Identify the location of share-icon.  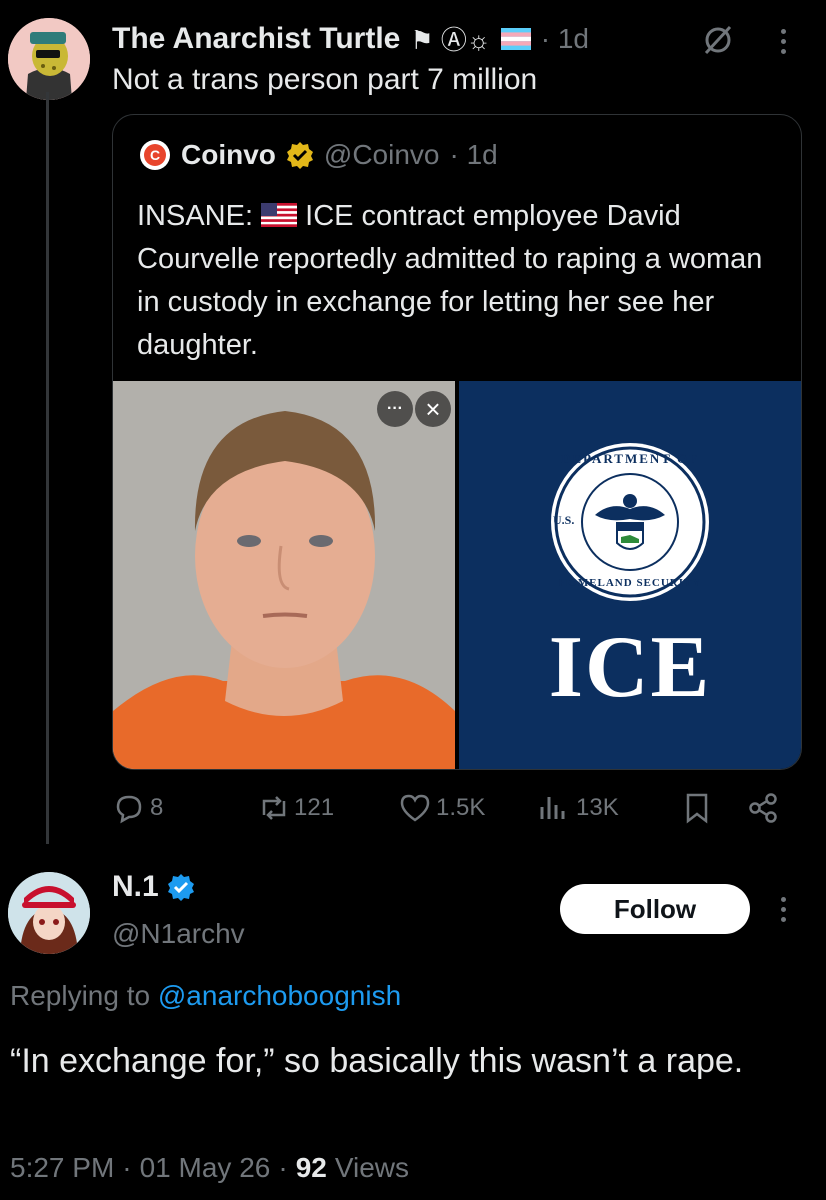
(763, 808).